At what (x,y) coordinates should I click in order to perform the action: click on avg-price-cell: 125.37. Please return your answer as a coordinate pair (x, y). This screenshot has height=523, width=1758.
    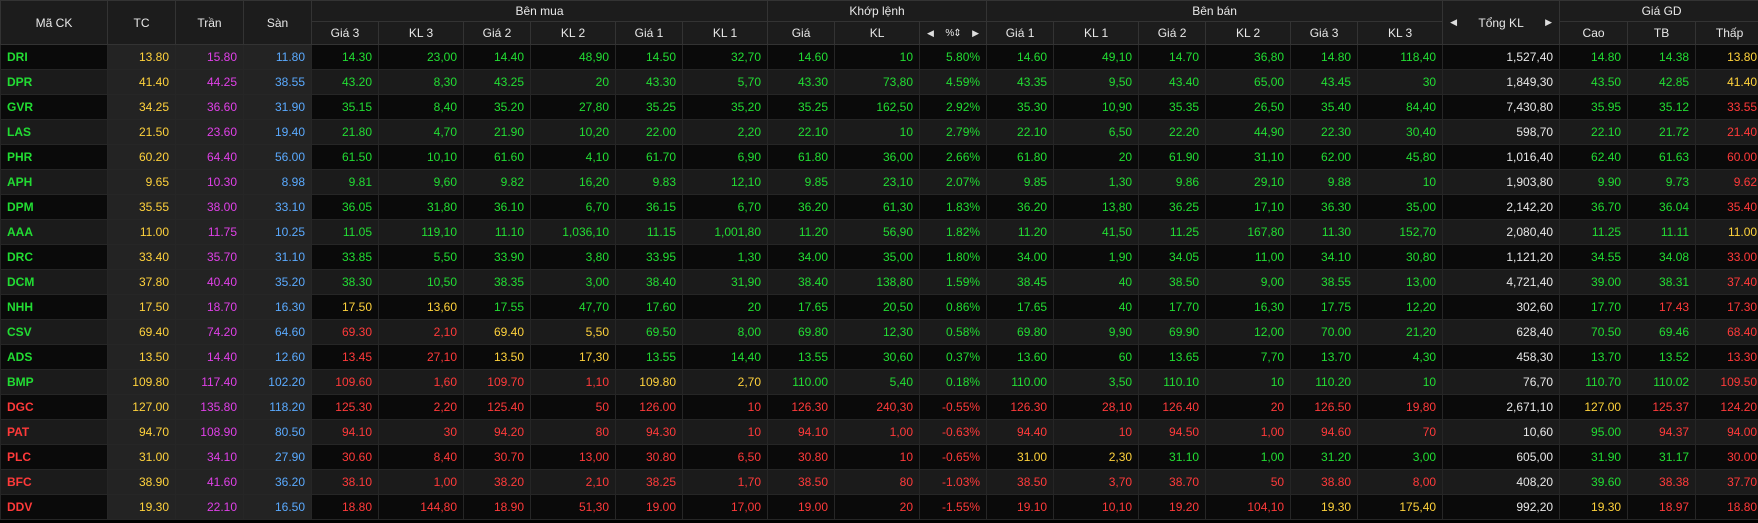
    Looking at the image, I should click on (1662, 407).